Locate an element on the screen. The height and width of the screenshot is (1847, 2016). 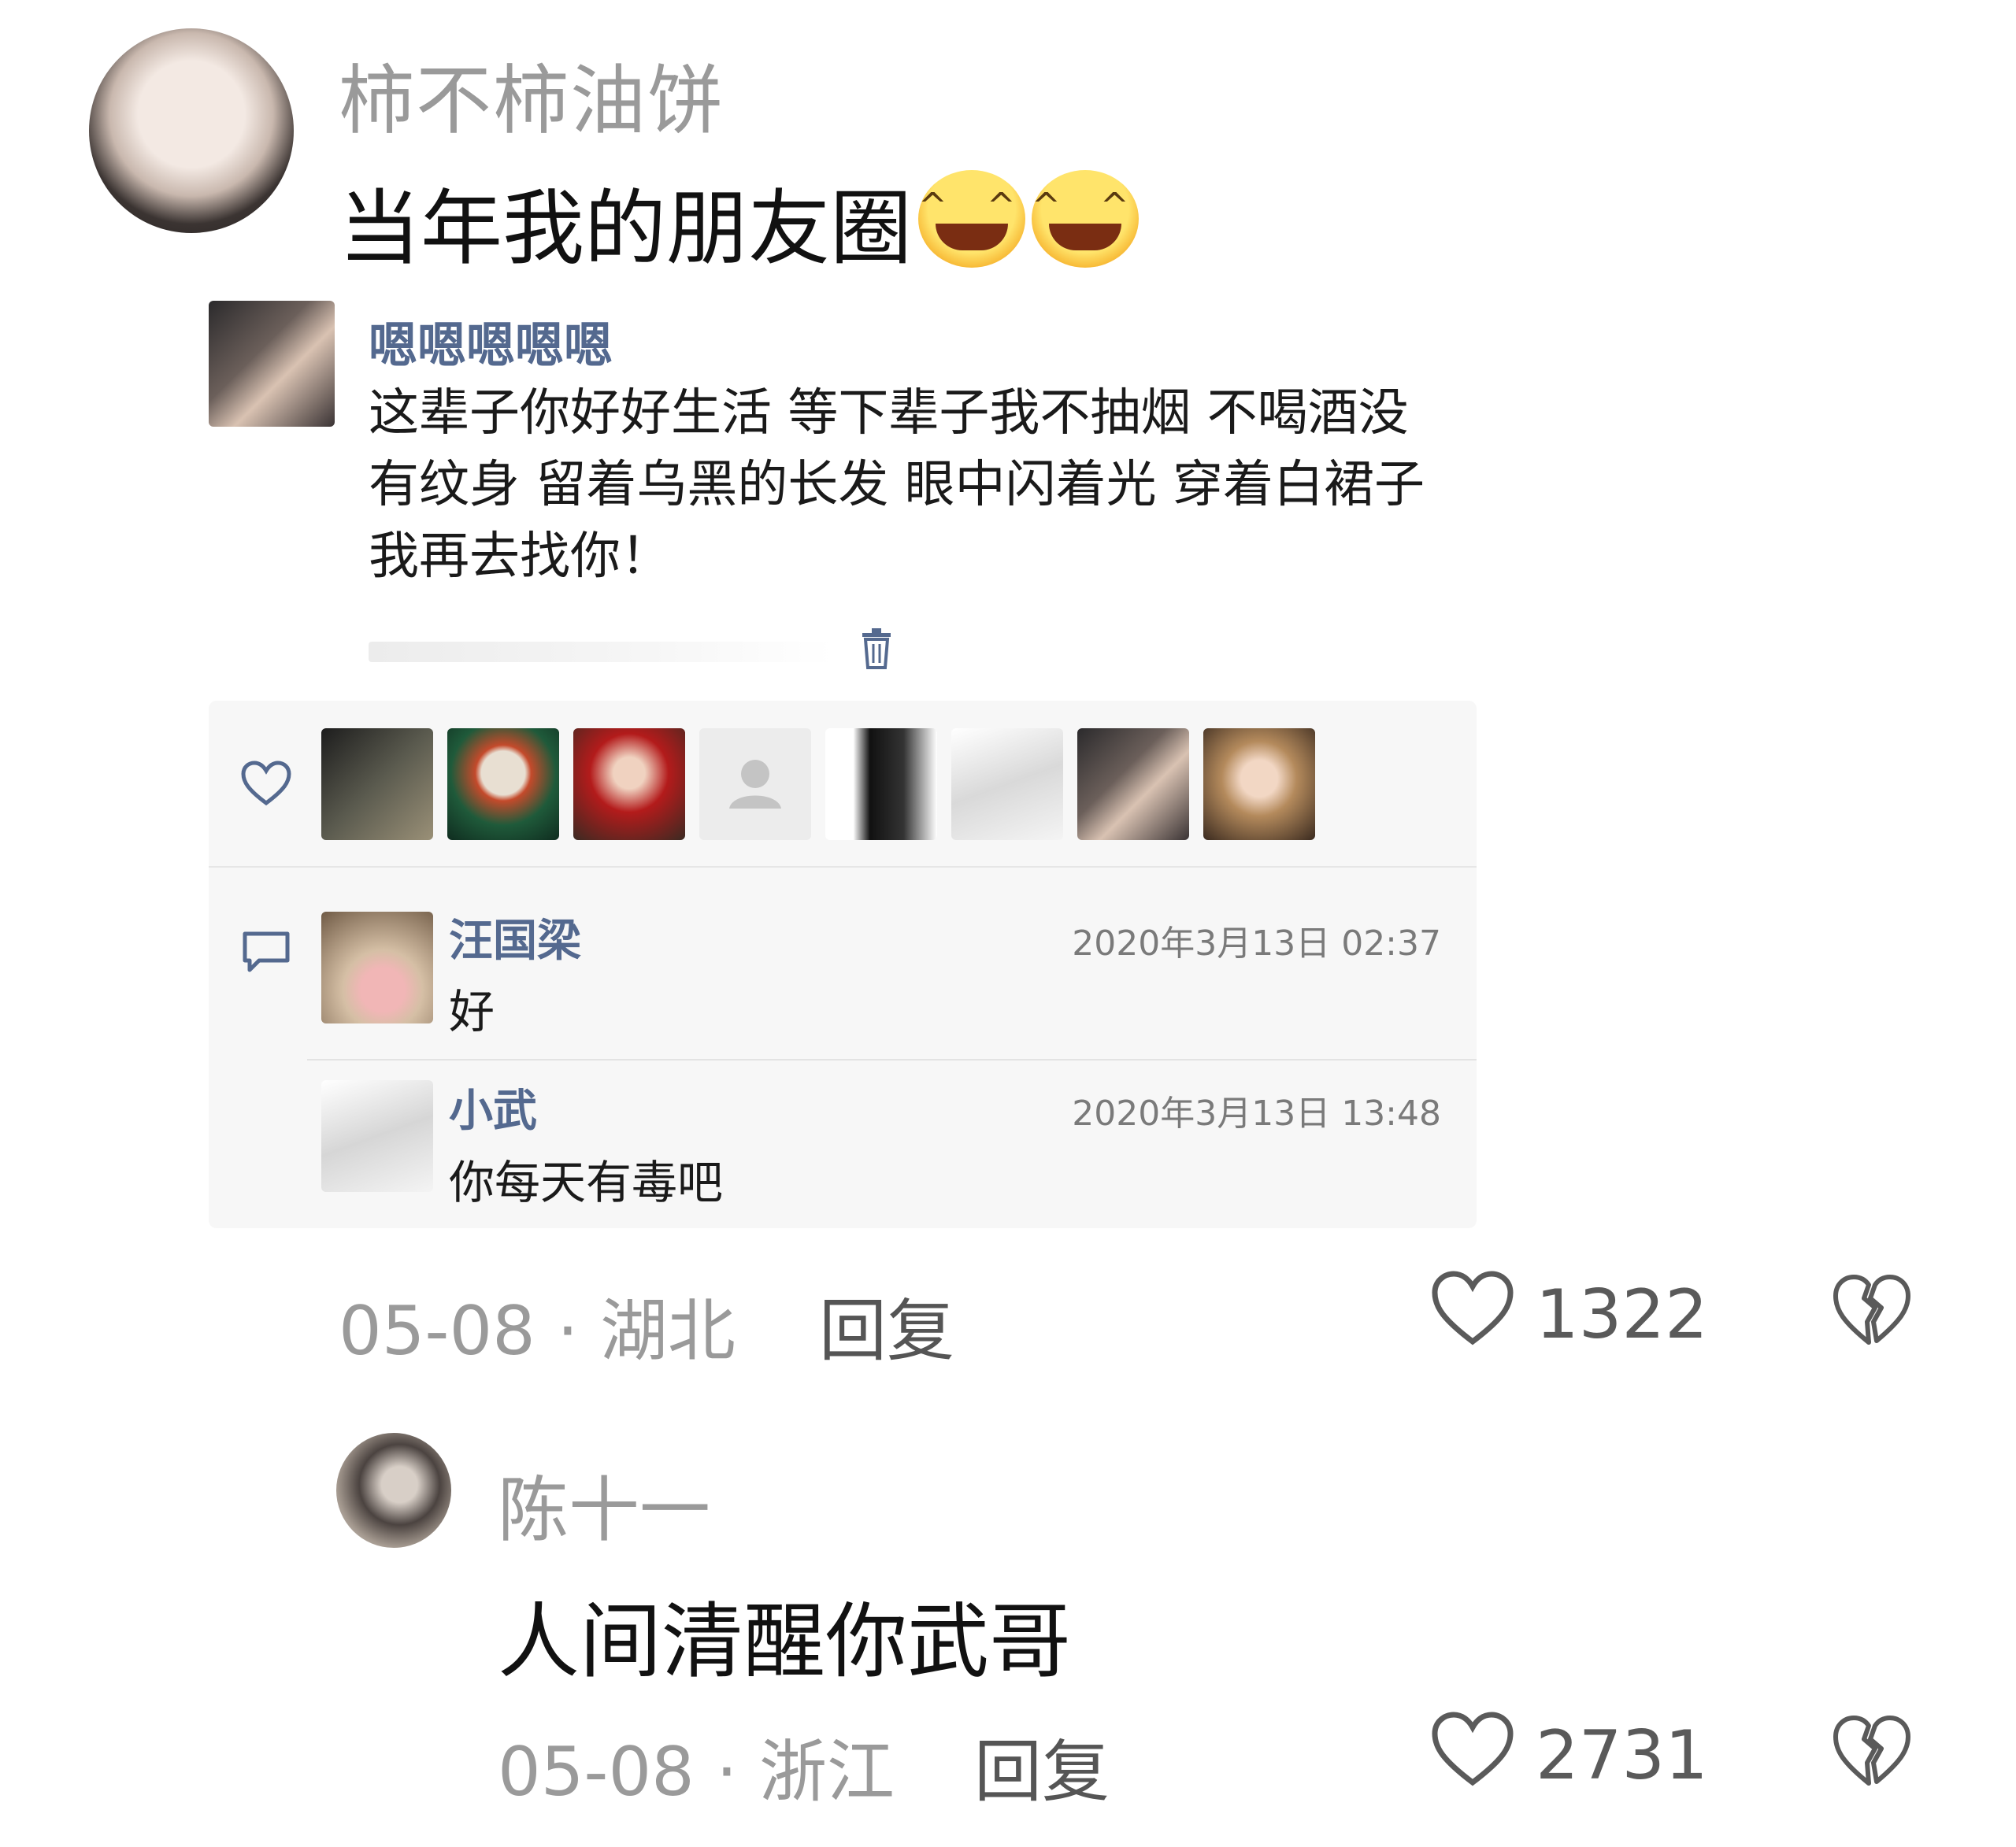
panel-divider is located at coordinates (843, 867).